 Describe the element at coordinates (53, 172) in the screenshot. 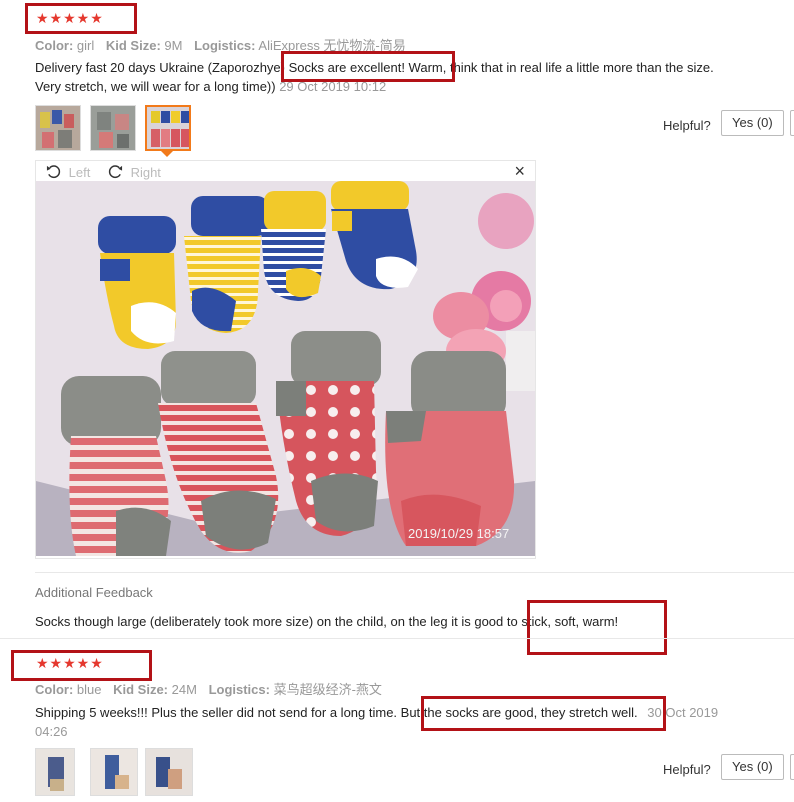

I see `rotate-left-icon` at that location.